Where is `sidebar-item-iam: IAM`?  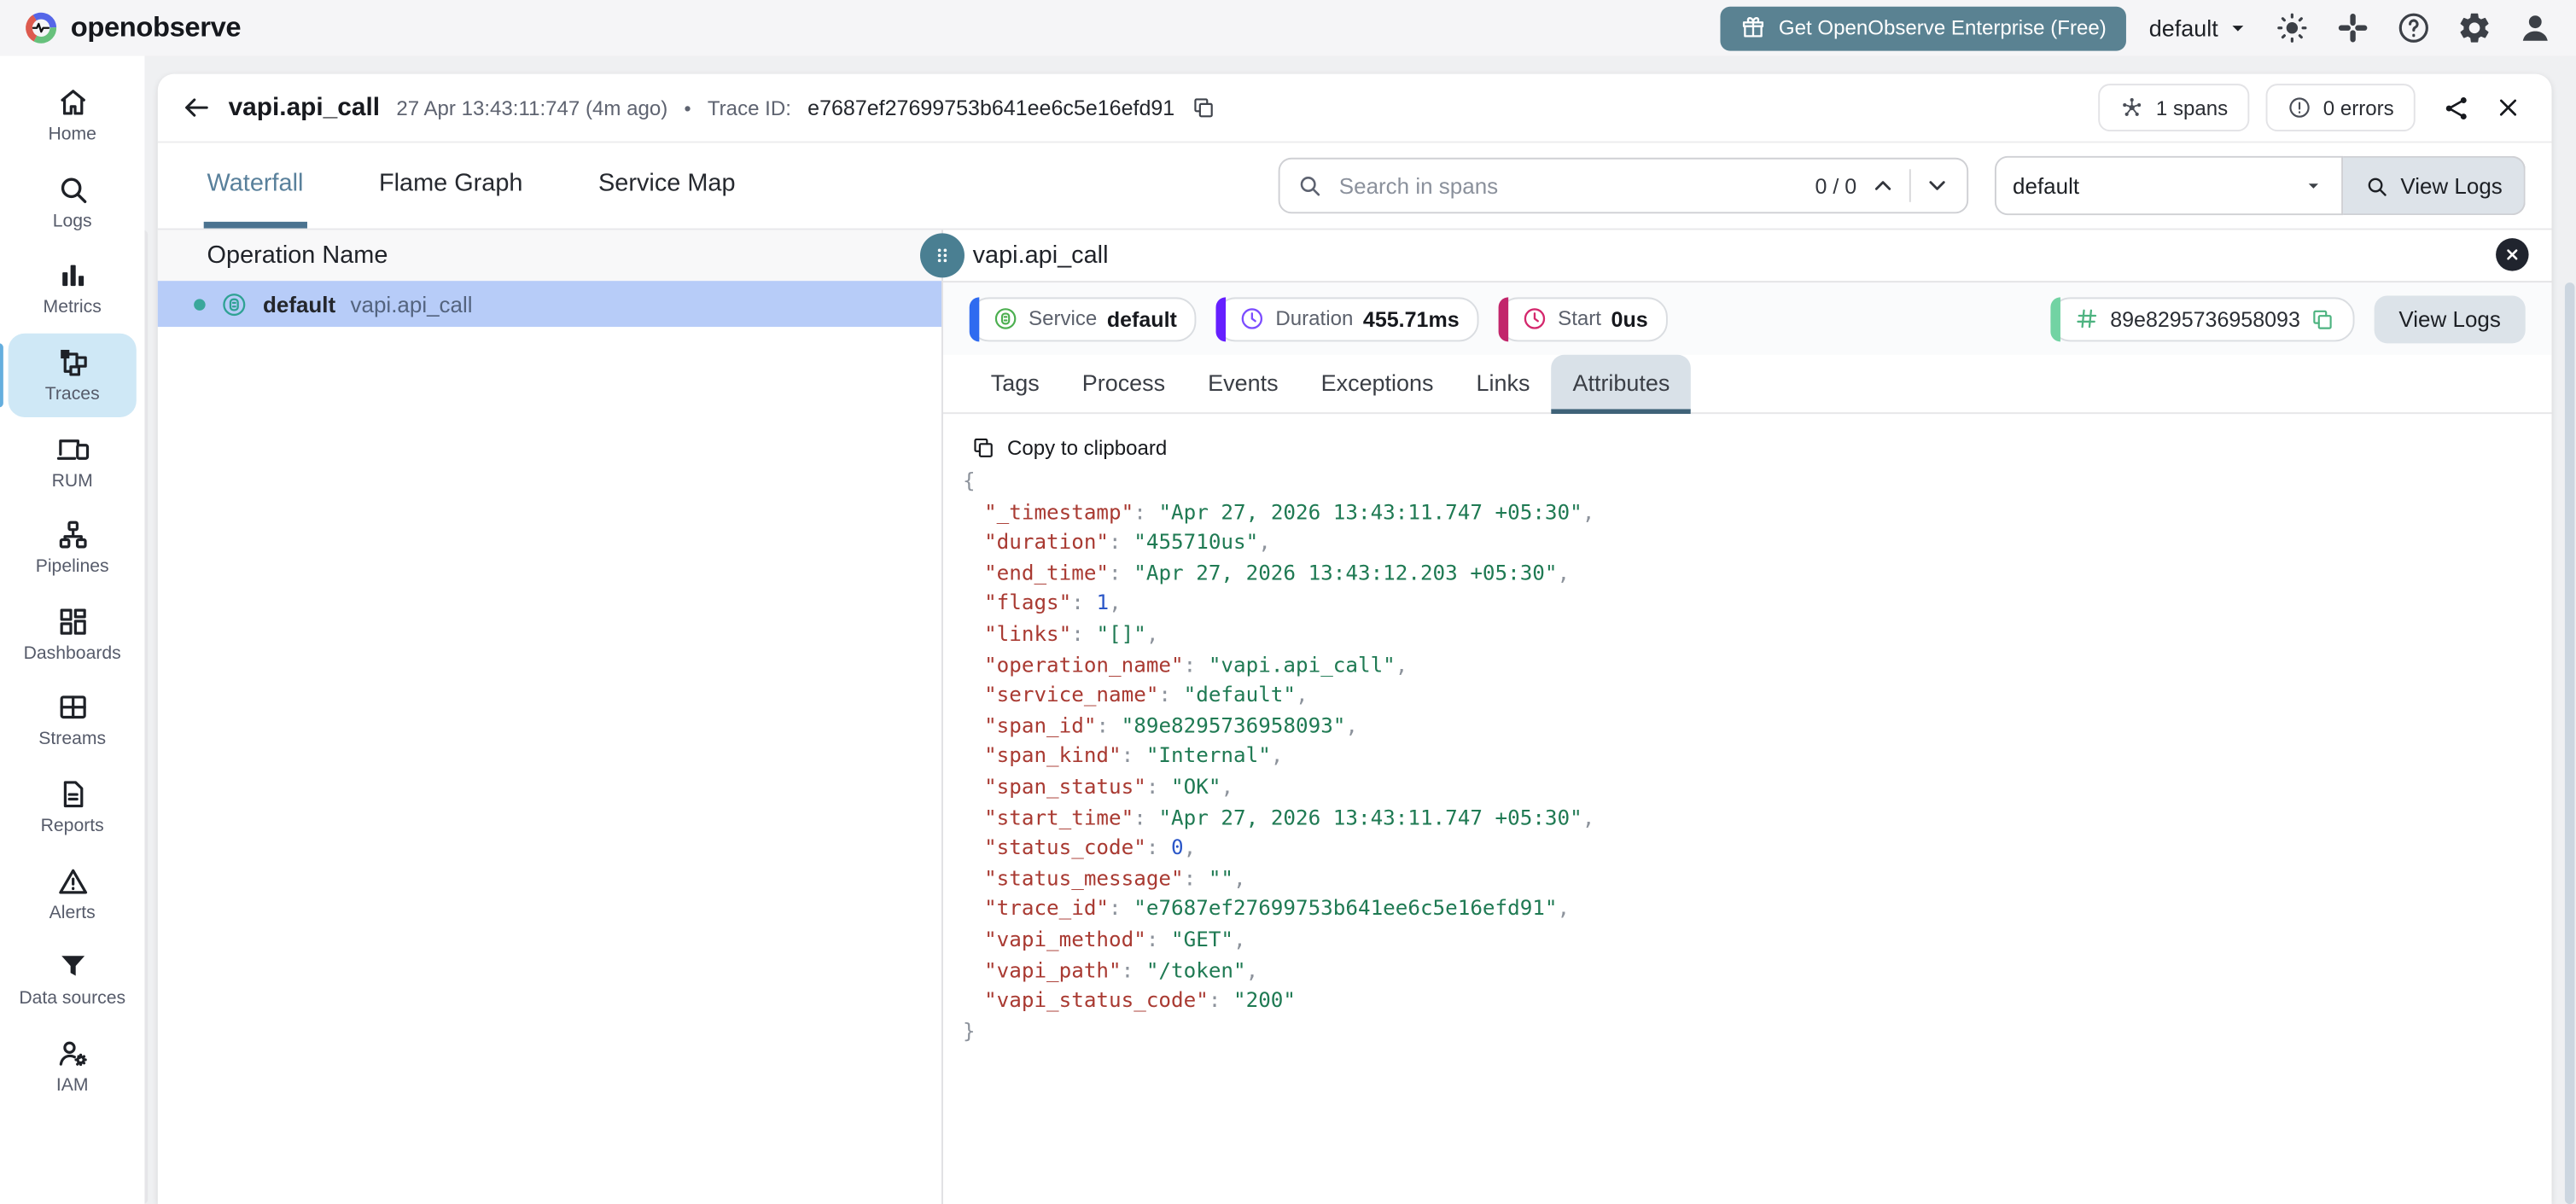 sidebar-item-iam: IAM is located at coordinates (73, 1066).